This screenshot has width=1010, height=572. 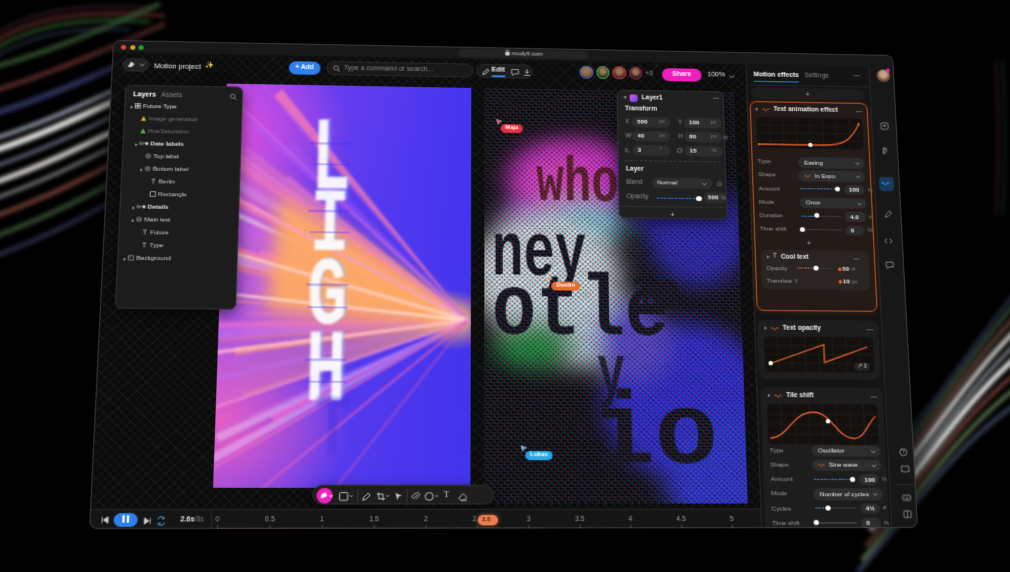 What do you see at coordinates (426, 519) in the screenshot?
I see `svg-text: 2` at bounding box center [426, 519].